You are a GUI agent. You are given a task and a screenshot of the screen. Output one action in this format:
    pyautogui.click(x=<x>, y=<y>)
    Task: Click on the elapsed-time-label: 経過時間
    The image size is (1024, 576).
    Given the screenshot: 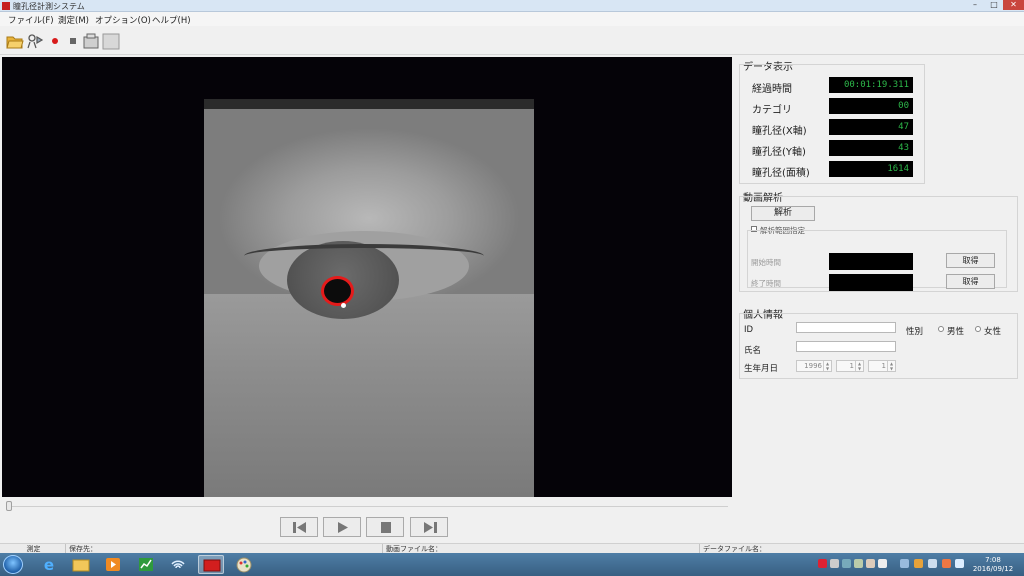 What is the action you would take?
    pyautogui.click(x=772, y=89)
    